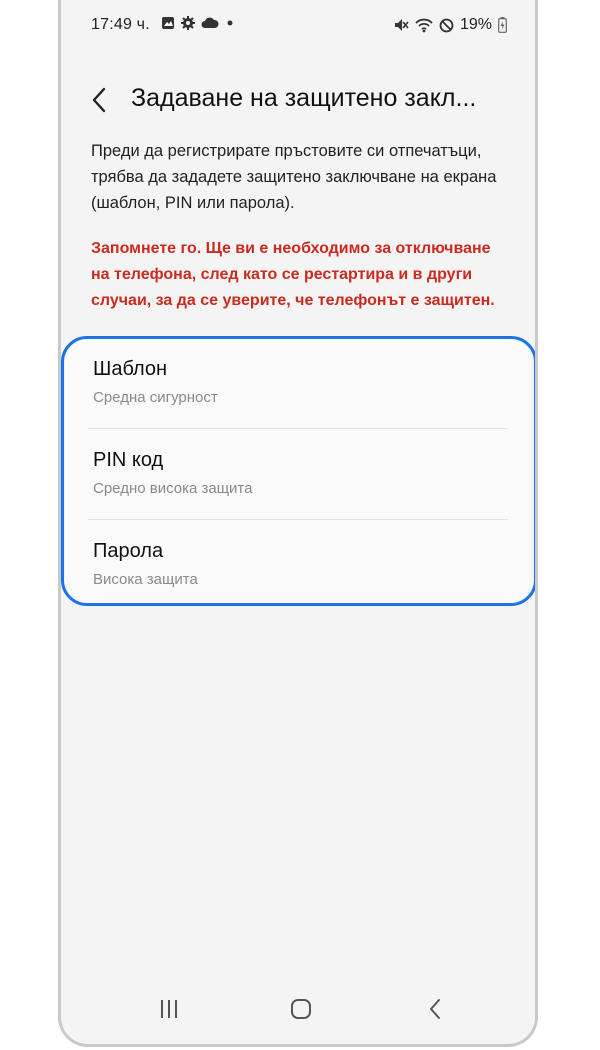  What do you see at coordinates (198, 23) in the screenshot?
I see `status-icons-left` at bounding box center [198, 23].